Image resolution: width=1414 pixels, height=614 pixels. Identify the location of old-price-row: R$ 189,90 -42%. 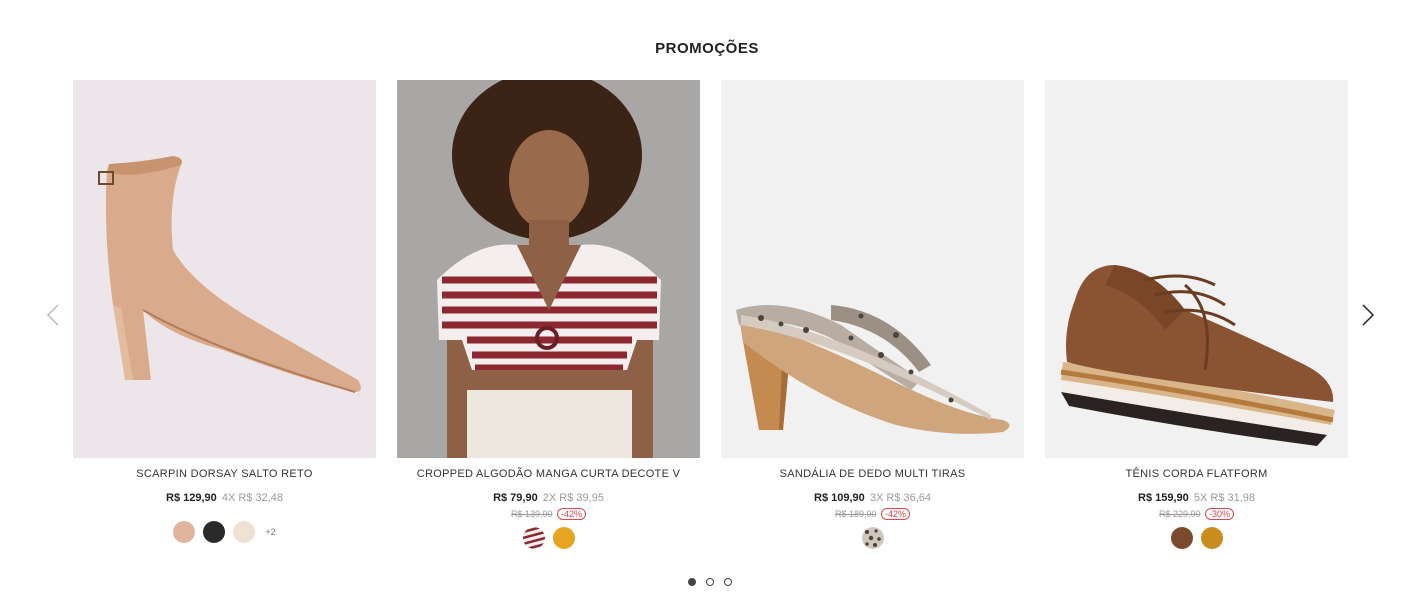
(872, 514).